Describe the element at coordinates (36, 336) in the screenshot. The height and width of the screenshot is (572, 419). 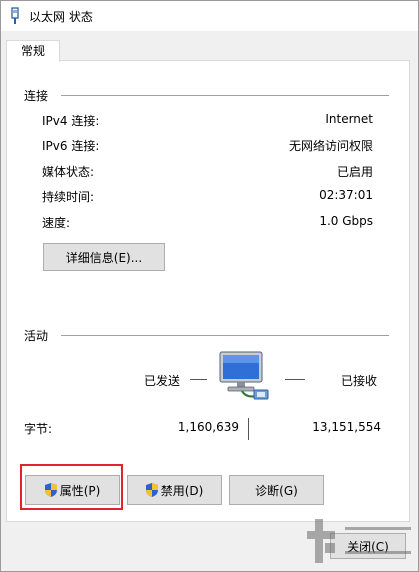
I see `activity-section-title: 活动` at that location.